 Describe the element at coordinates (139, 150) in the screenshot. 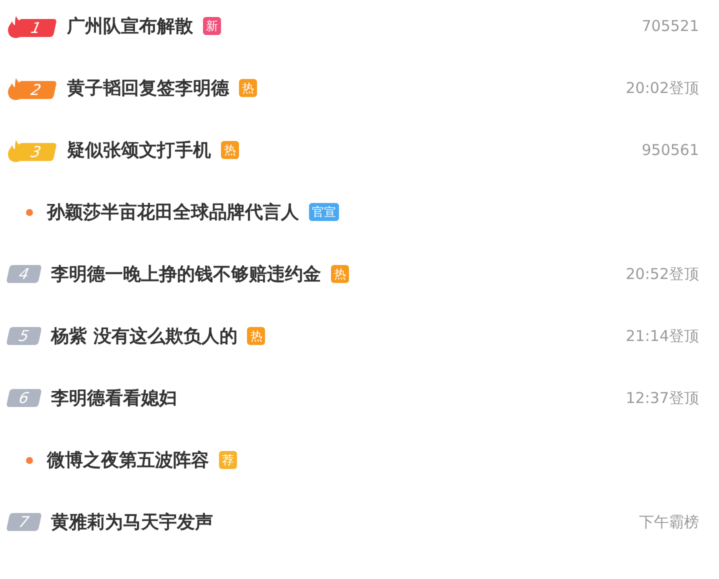

I see `topic-link: 疑似张颂文打手机` at that location.